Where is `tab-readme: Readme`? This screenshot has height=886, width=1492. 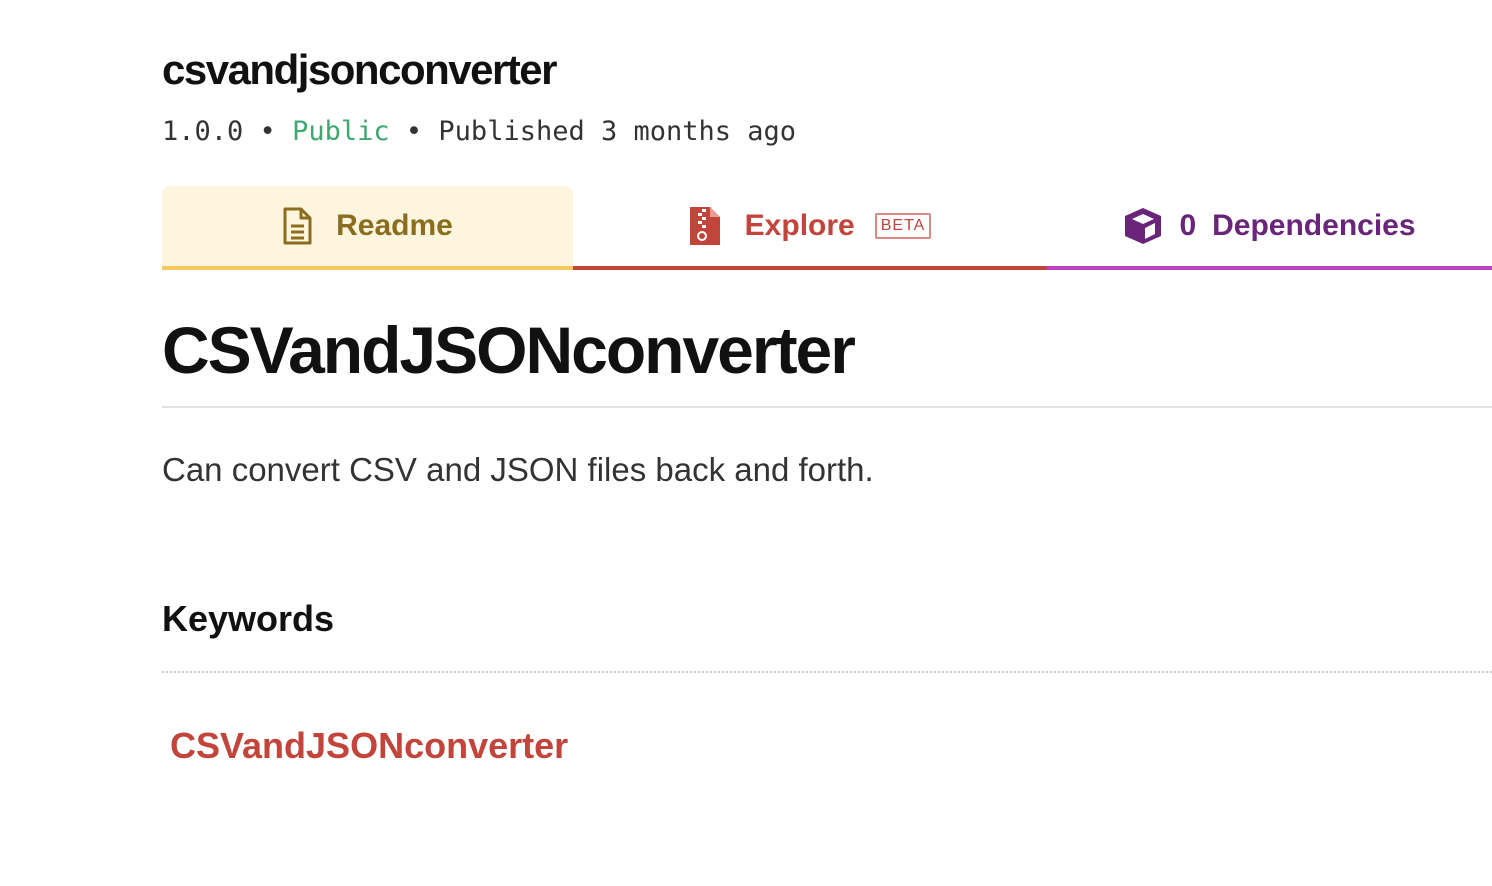 tab-readme: Readme is located at coordinates (367, 228).